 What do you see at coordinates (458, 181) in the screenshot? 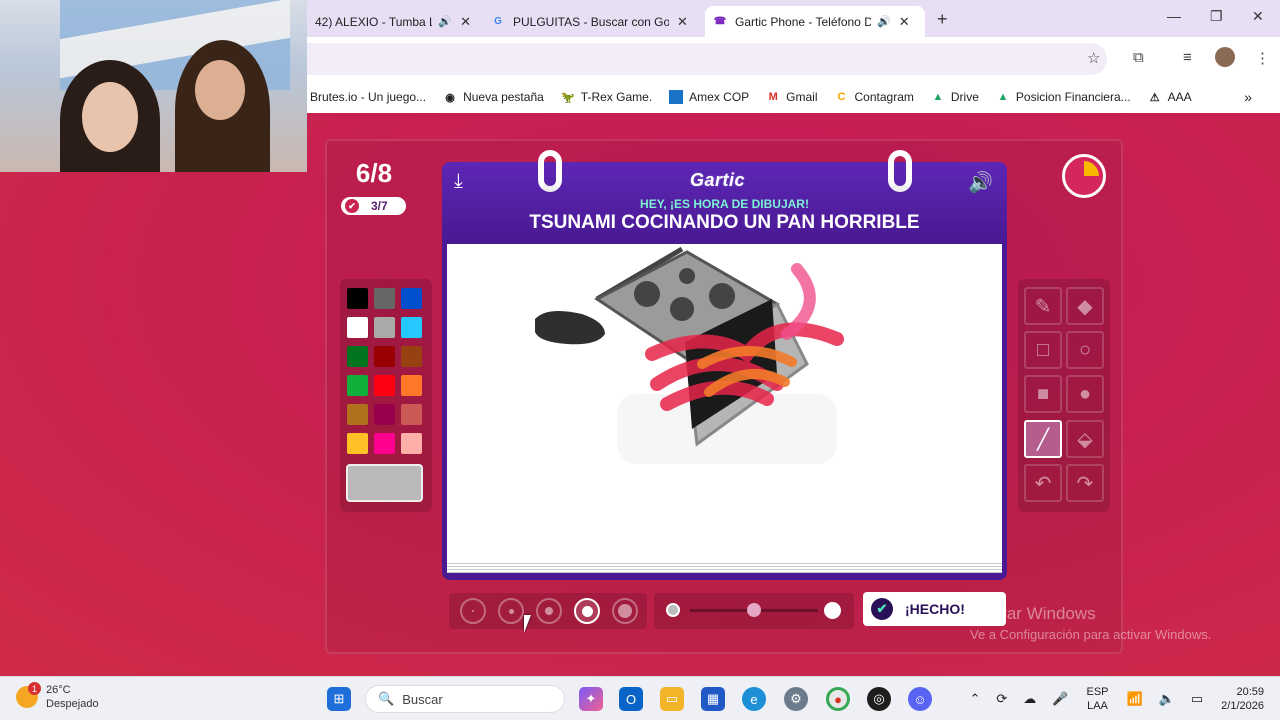
I see `download-icon: ⤓` at bounding box center [458, 181].